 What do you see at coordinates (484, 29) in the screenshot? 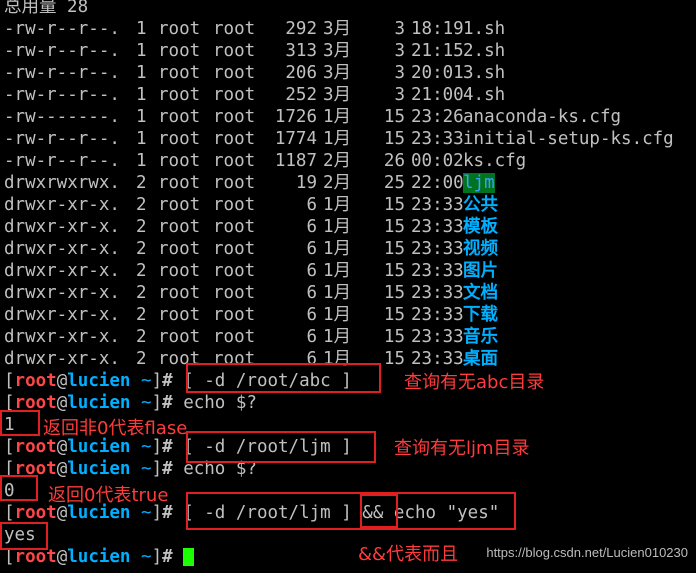
I see `file-name: 1.sh` at bounding box center [484, 29].